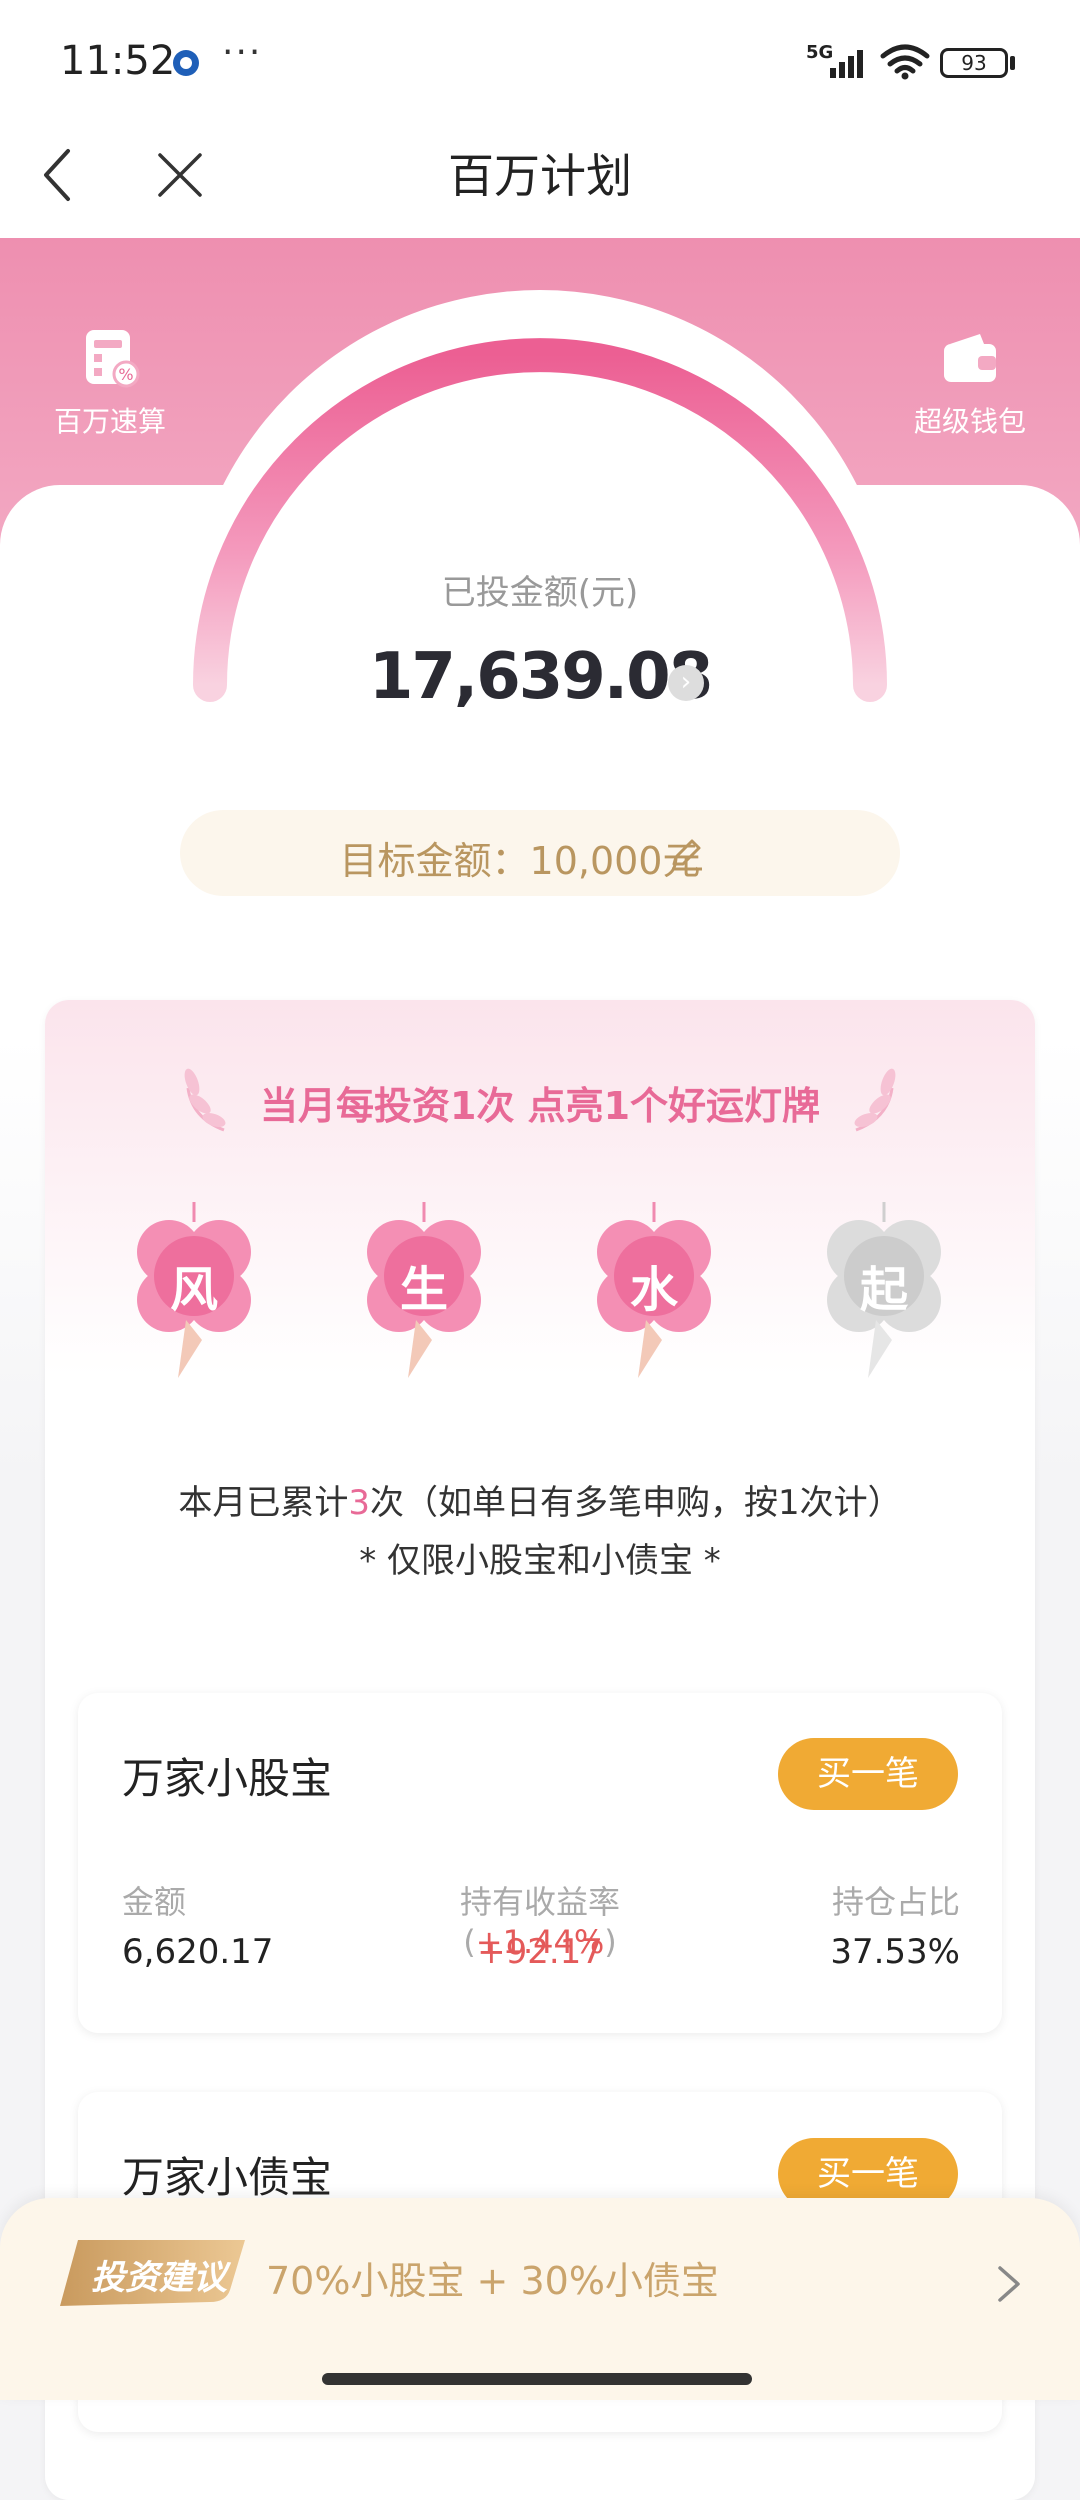  Describe the element at coordinates (895, 1902) in the screenshot. I see `ratio-label: 持仓占比` at that location.